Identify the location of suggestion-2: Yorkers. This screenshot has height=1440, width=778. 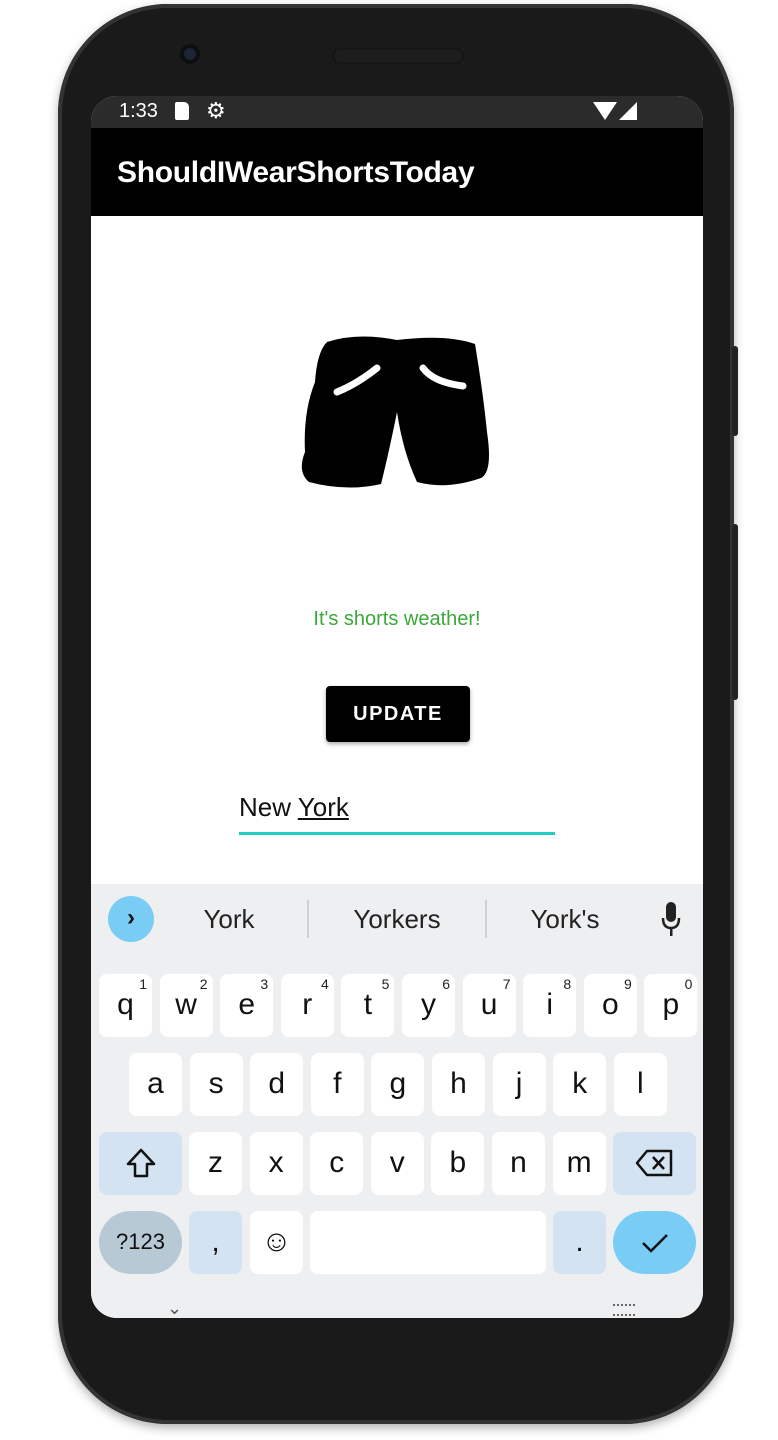
(397, 919).